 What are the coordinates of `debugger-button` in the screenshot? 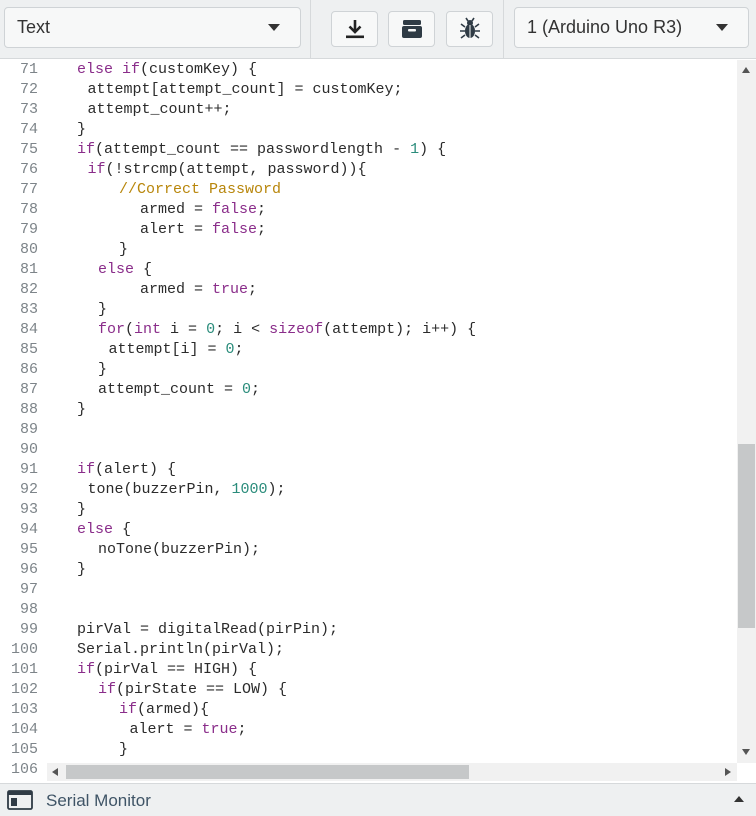 It's located at (469, 29).